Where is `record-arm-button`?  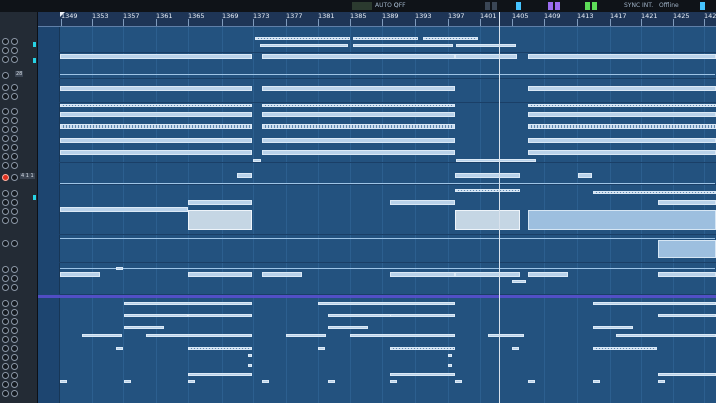
record-arm-button is located at coordinates (5, 177).